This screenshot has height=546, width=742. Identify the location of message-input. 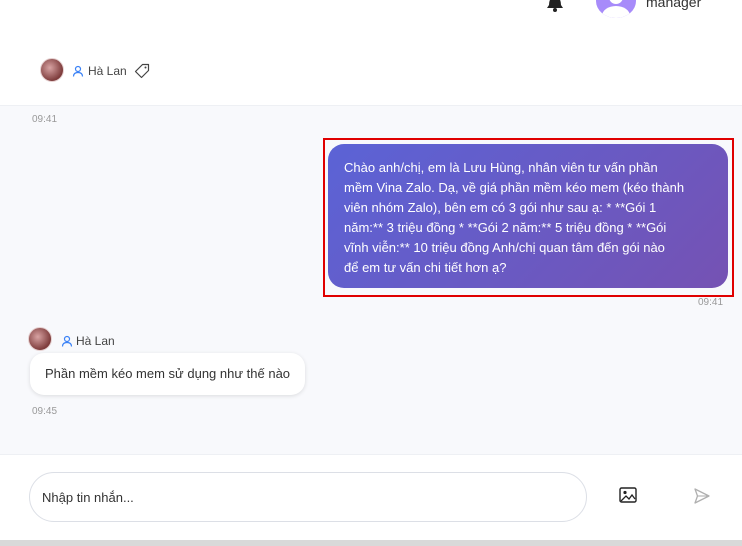
(308, 497).